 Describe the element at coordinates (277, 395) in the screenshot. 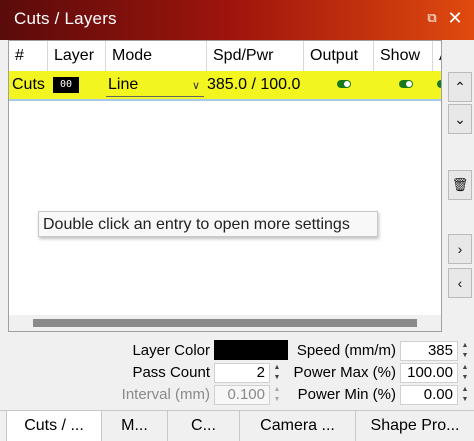

I see `interval-stepper-icon: ▲ ▼` at that location.